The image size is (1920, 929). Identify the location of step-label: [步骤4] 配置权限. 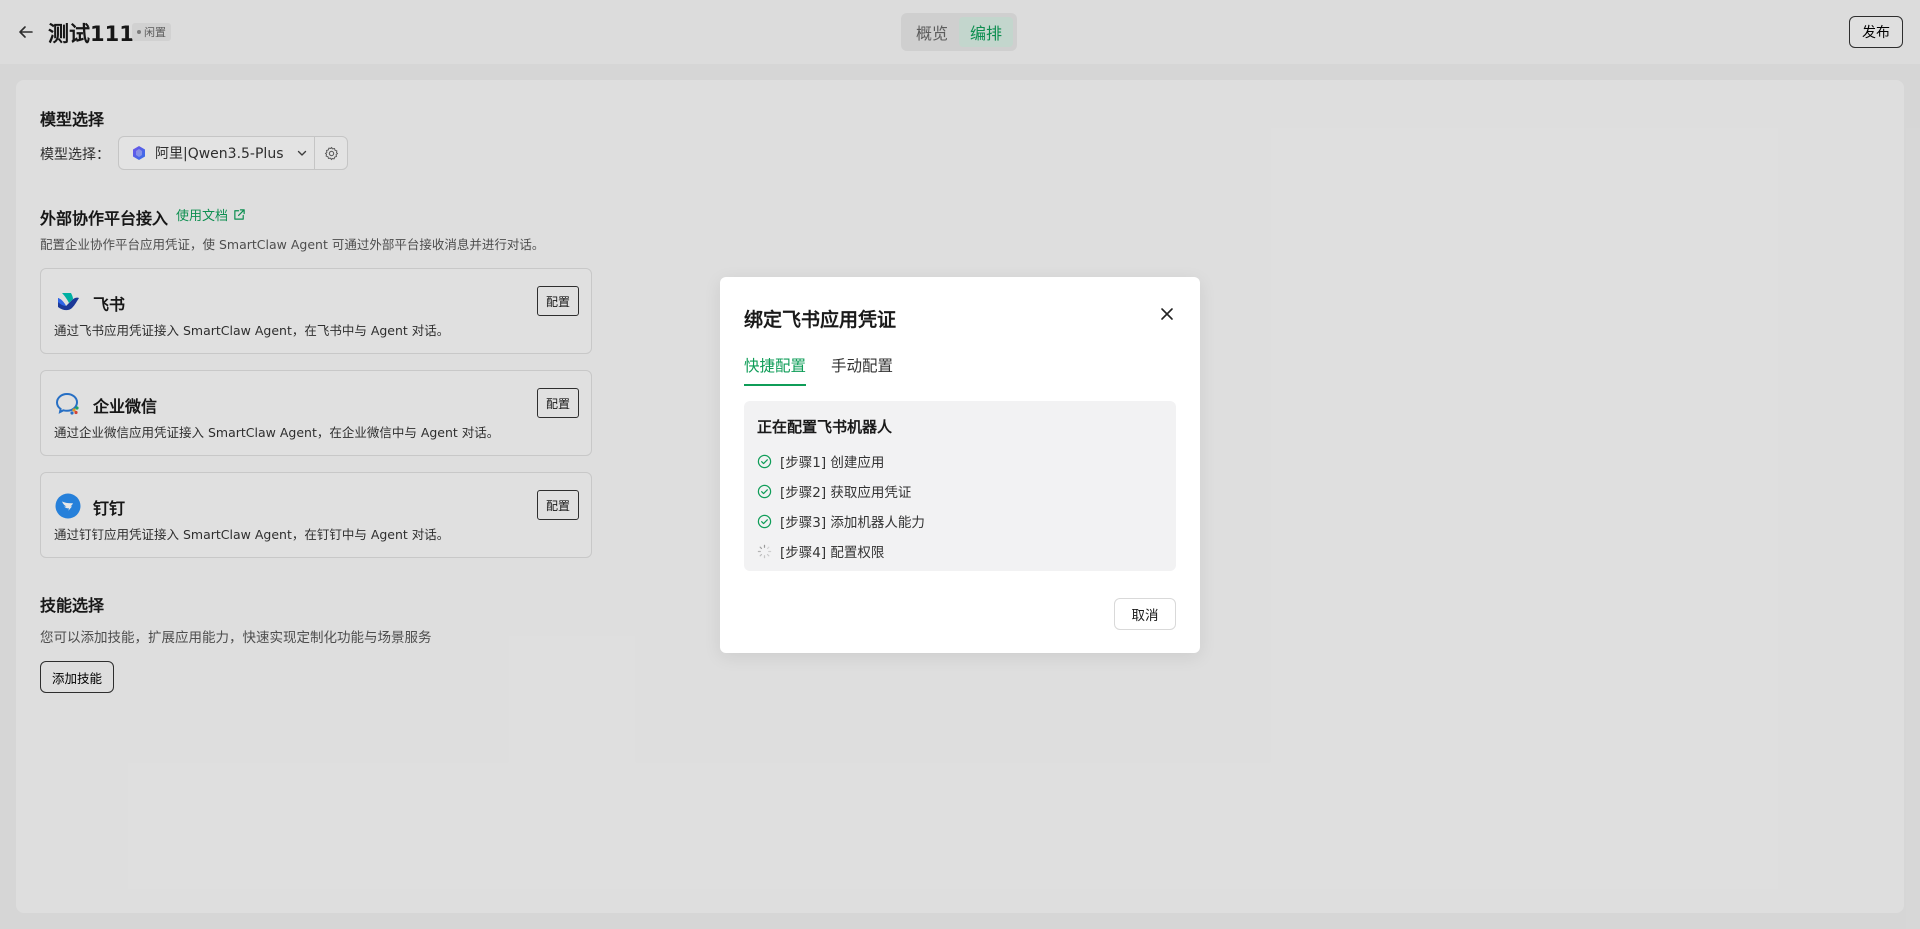
(832, 553).